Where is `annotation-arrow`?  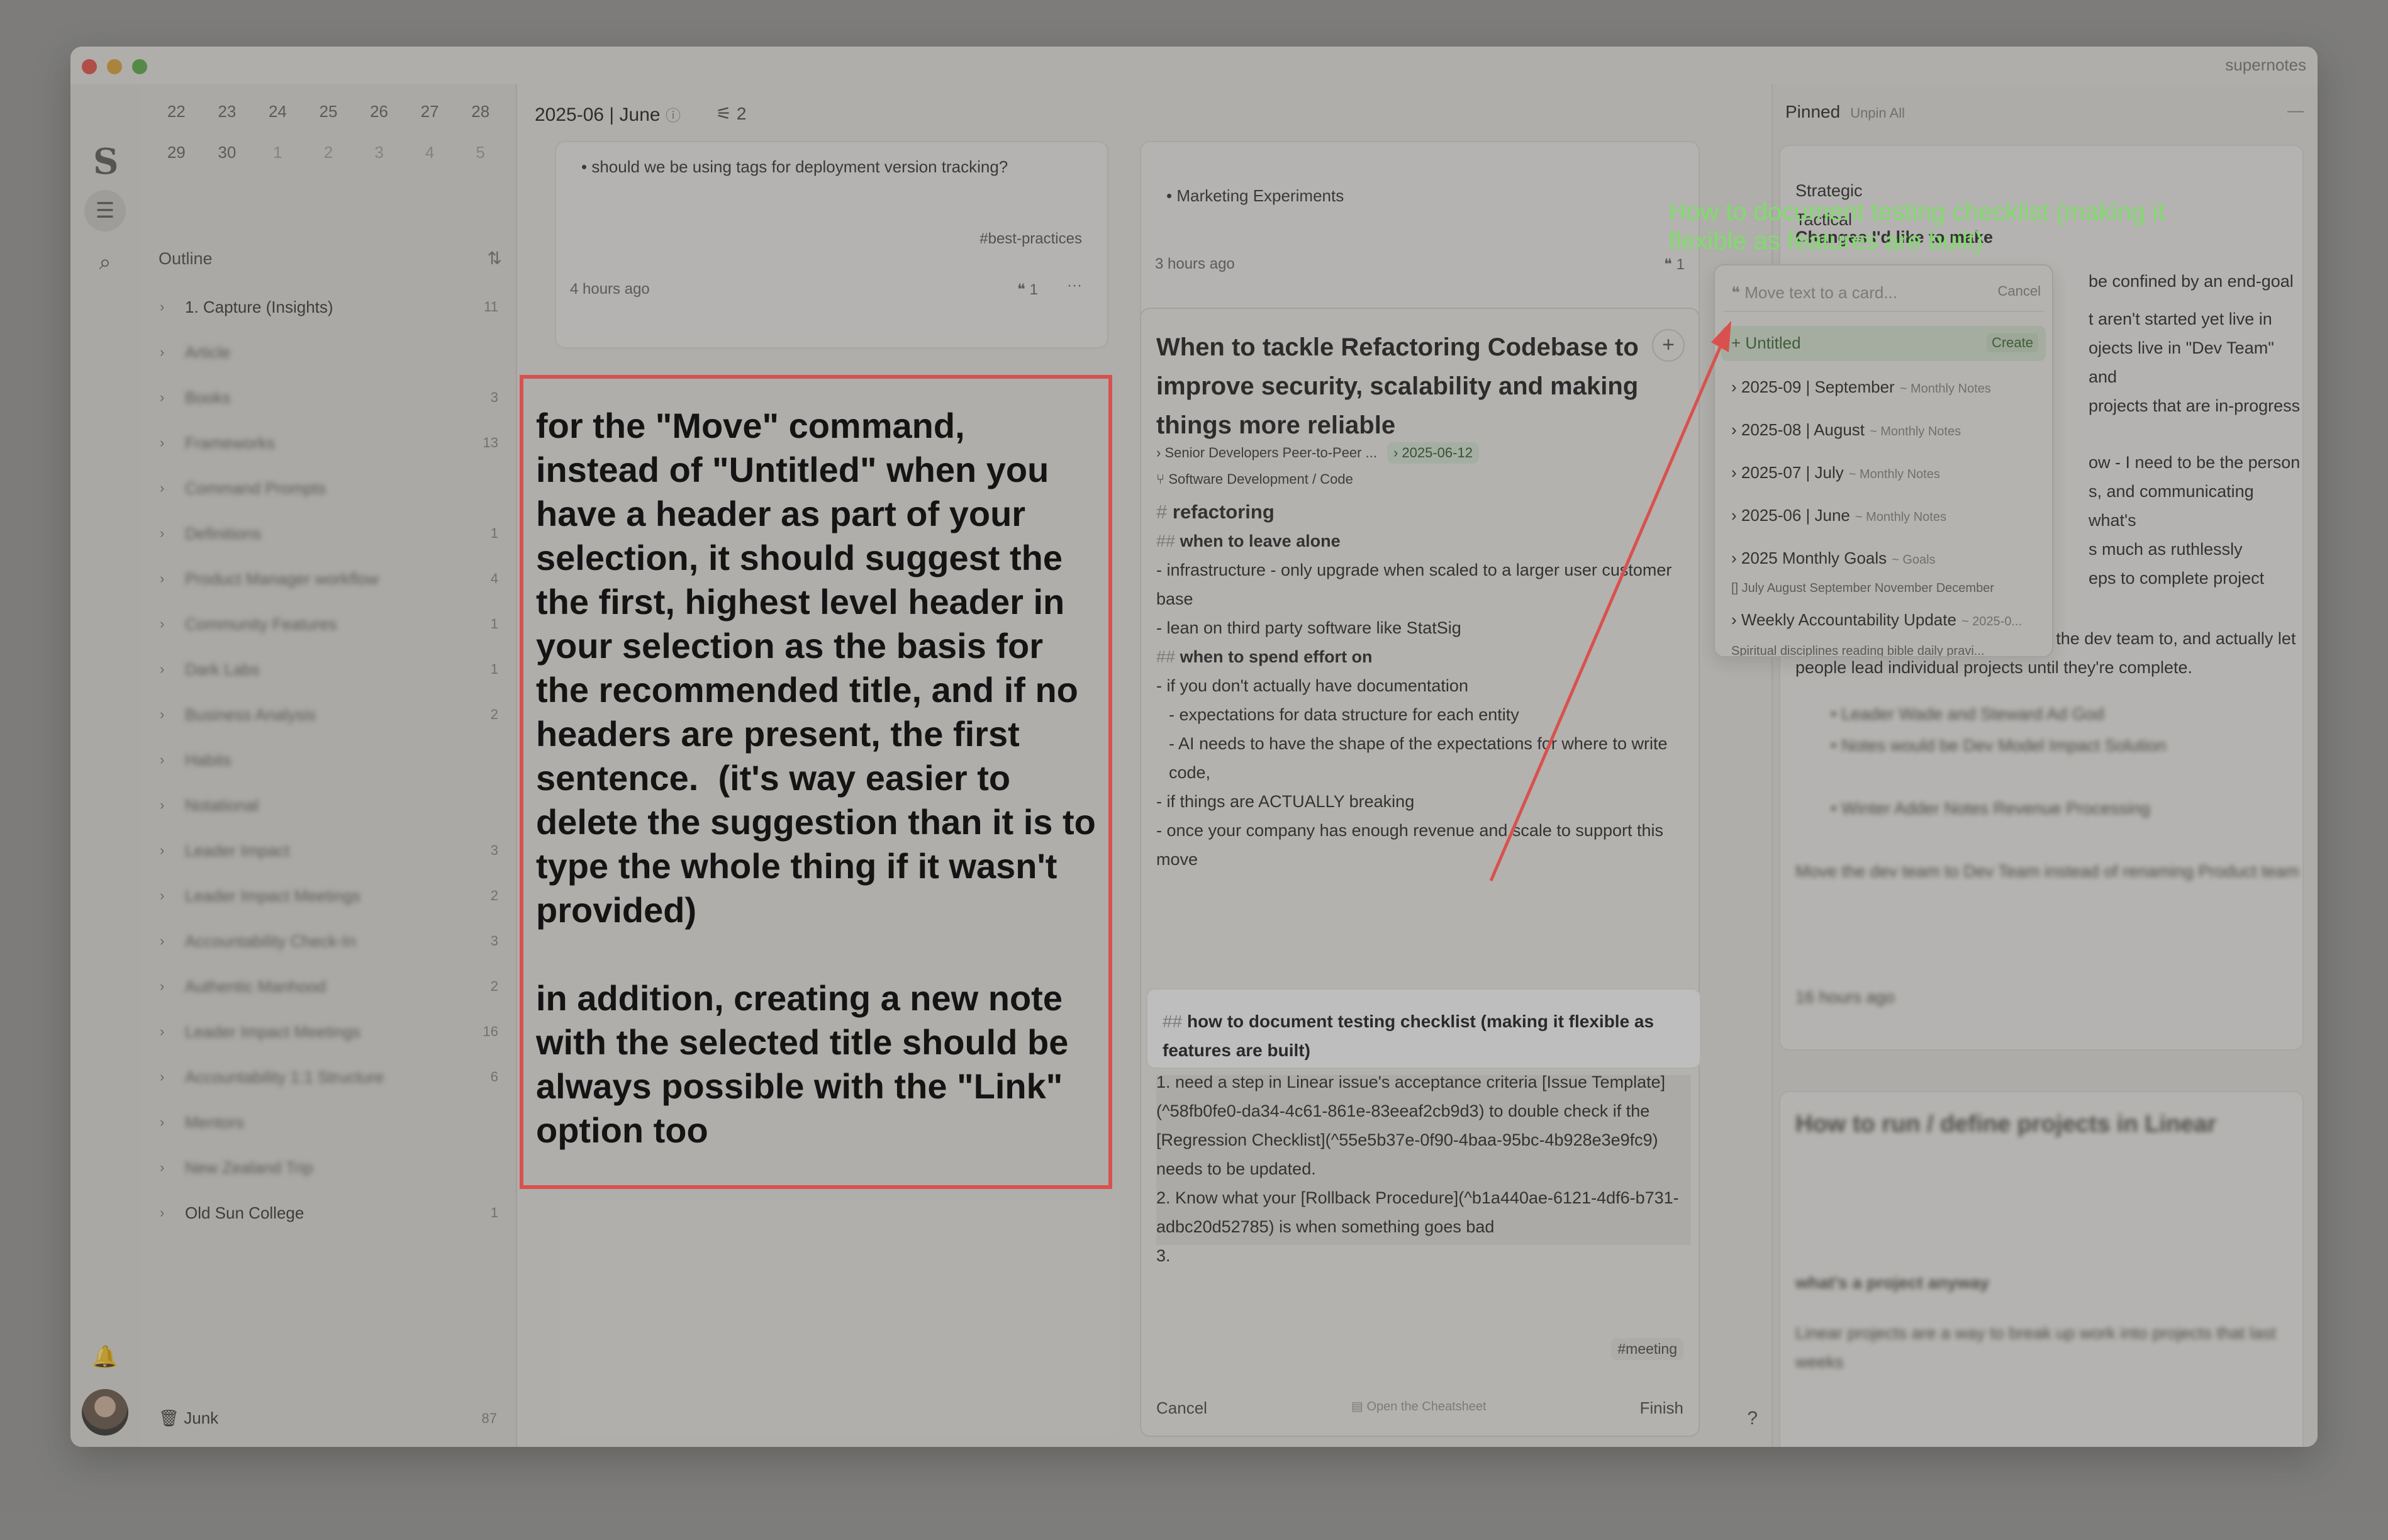 annotation-arrow is located at coordinates (1610, 601).